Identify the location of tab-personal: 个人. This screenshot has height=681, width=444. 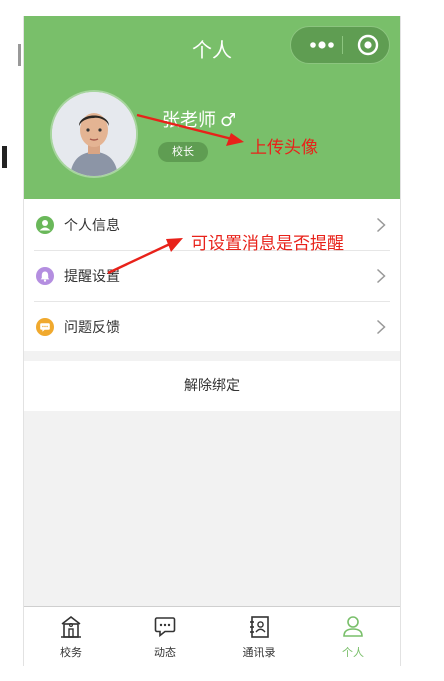
(353, 636).